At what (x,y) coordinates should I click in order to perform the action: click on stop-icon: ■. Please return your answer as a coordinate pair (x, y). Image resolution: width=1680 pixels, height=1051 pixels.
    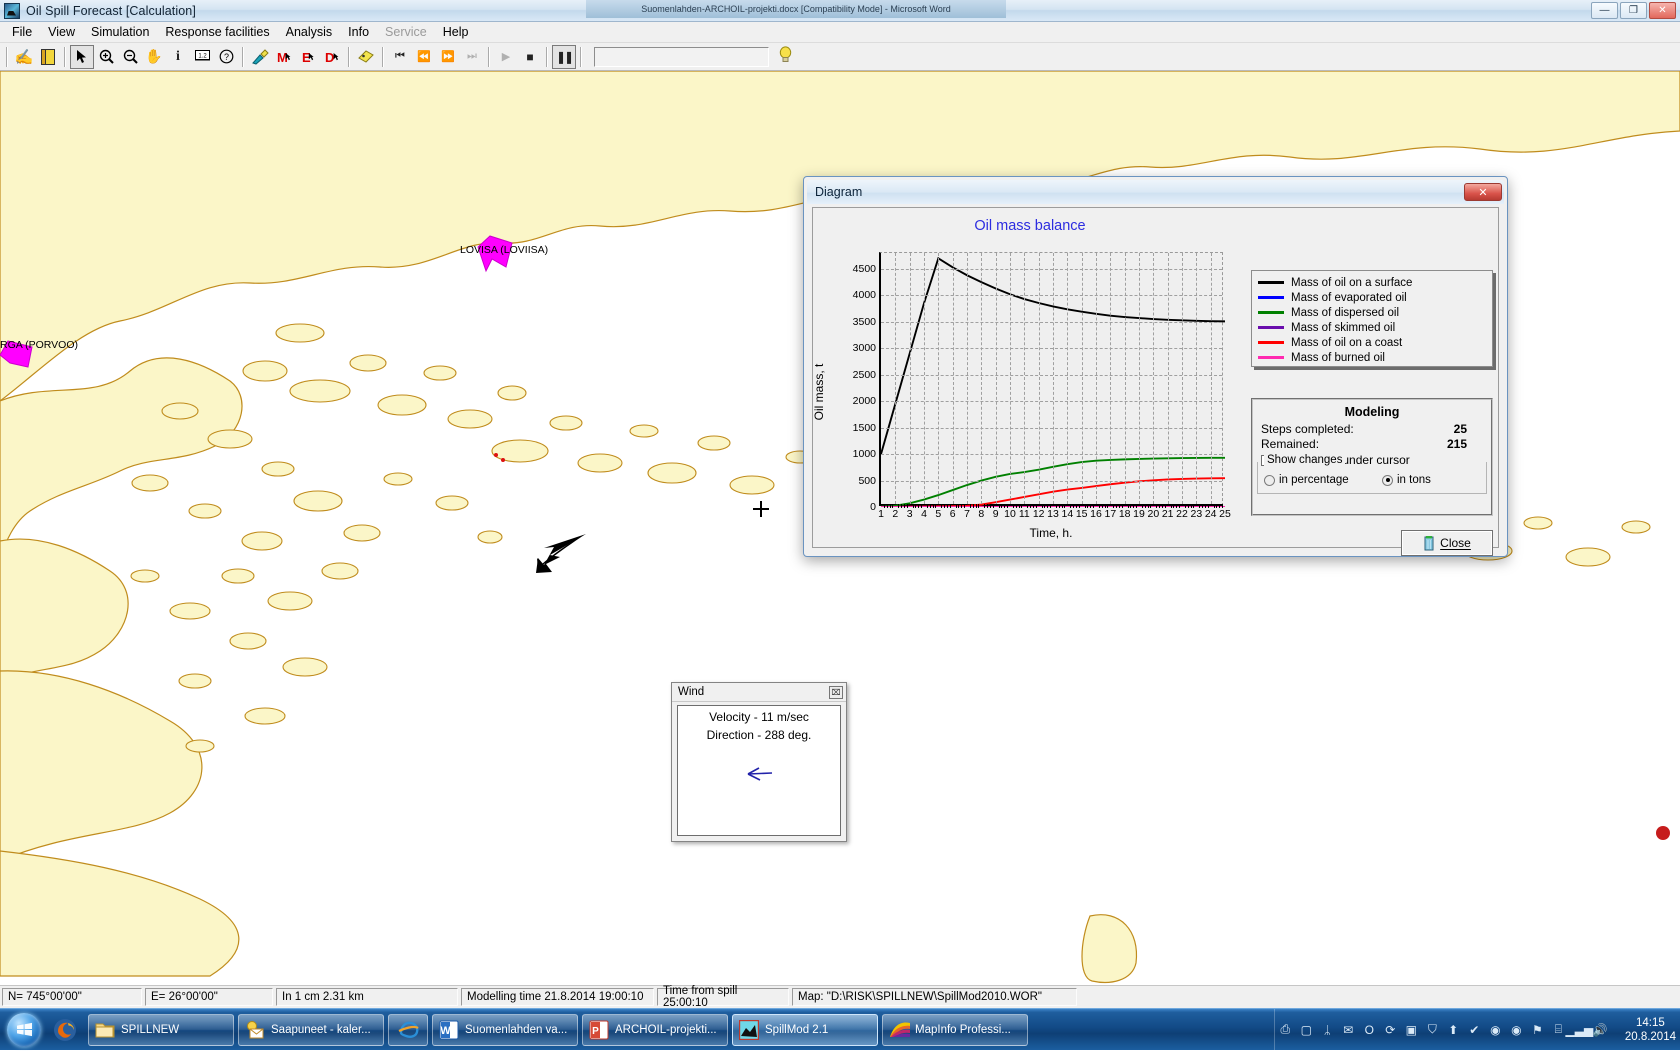
    Looking at the image, I should click on (530, 57).